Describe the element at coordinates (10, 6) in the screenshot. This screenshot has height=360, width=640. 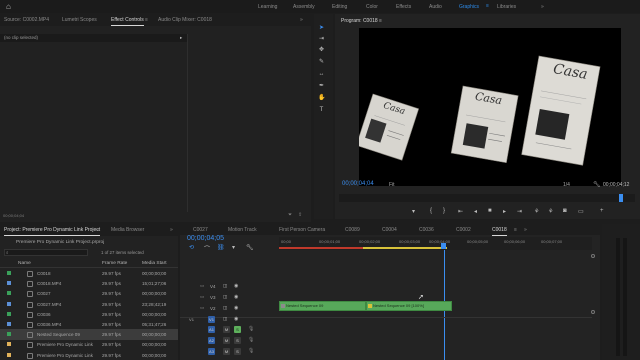
I see `home-icon: ⌂` at that location.